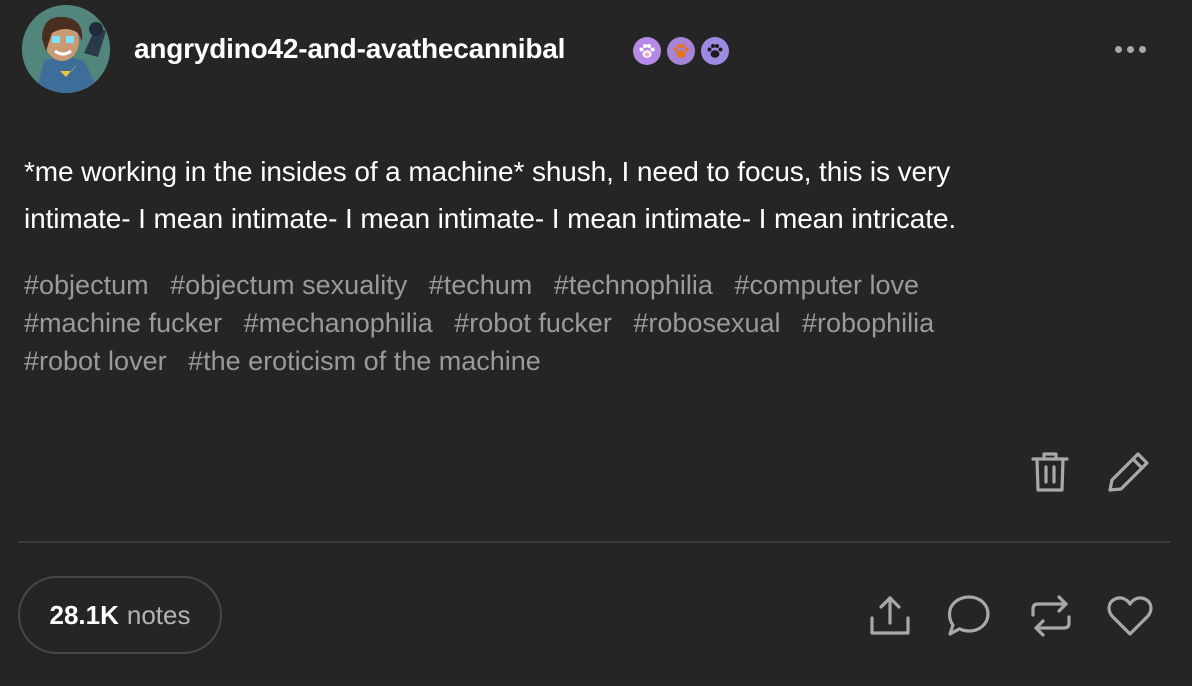 The width and height of the screenshot is (1192, 686). I want to click on tag-link: #objectum, so click(86, 285).